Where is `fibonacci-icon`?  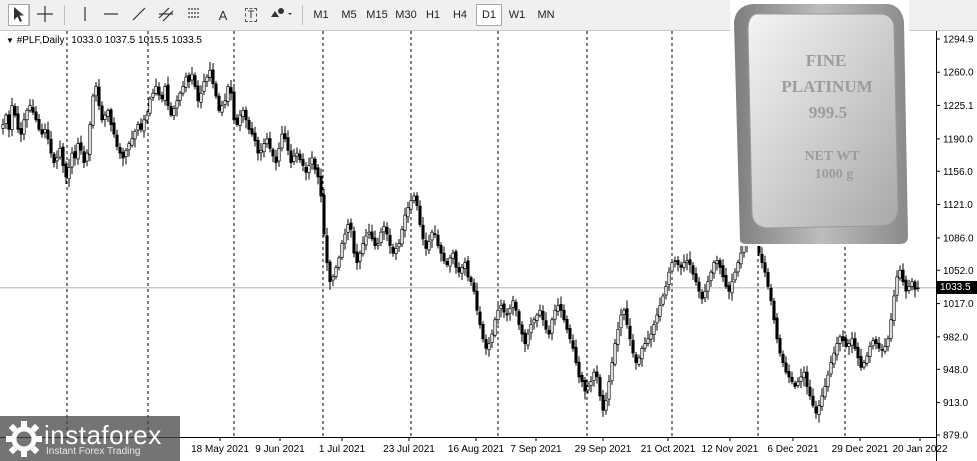
fibonacci-icon is located at coordinates (195, 15).